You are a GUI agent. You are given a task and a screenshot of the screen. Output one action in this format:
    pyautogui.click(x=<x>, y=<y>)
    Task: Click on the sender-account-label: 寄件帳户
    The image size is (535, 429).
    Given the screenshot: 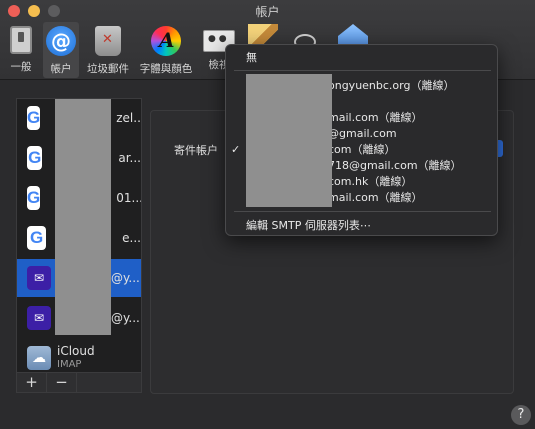 What is the action you would take?
    pyautogui.click(x=196, y=150)
    